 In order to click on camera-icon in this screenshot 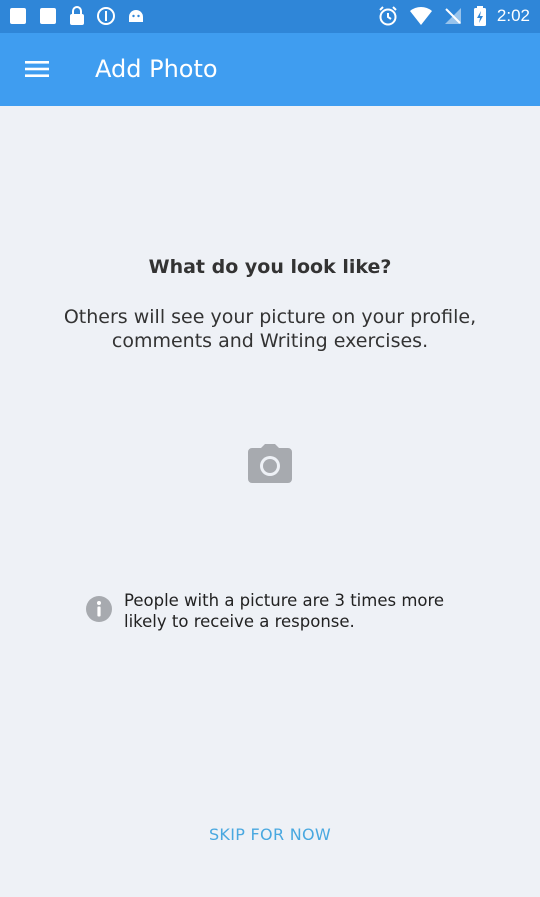, I will do `click(270, 463)`.